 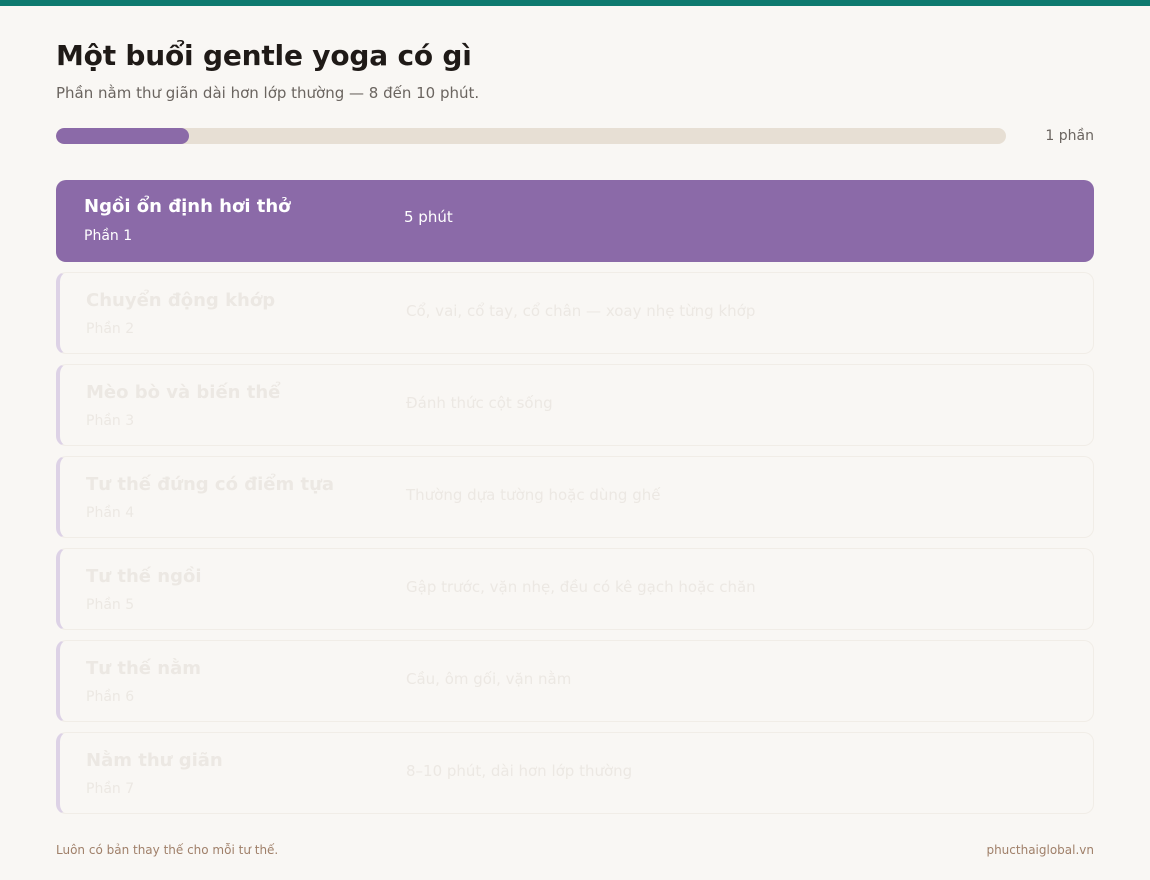 What do you see at coordinates (479, 403) in the screenshot?
I see `part-description: Đánh thức cột sống` at bounding box center [479, 403].